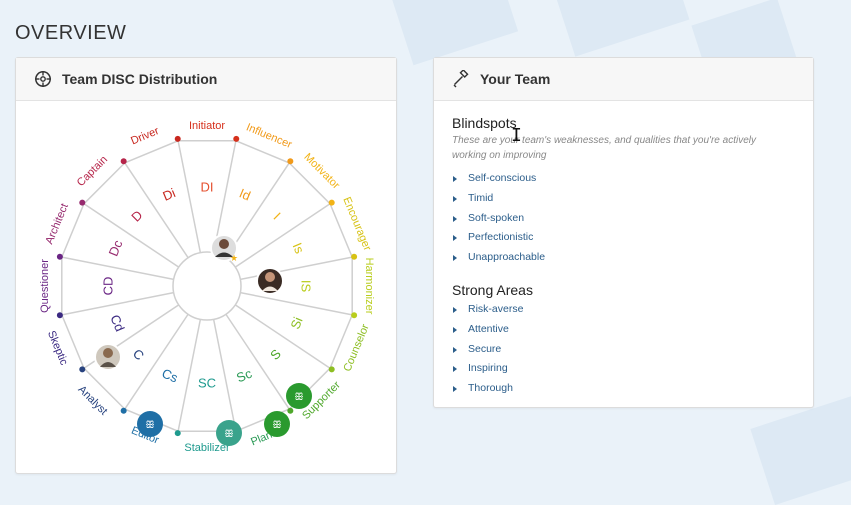  Describe the element at coordinates (138, 354) in the screenshot. I see `wheel-inner-label: C` at that location.